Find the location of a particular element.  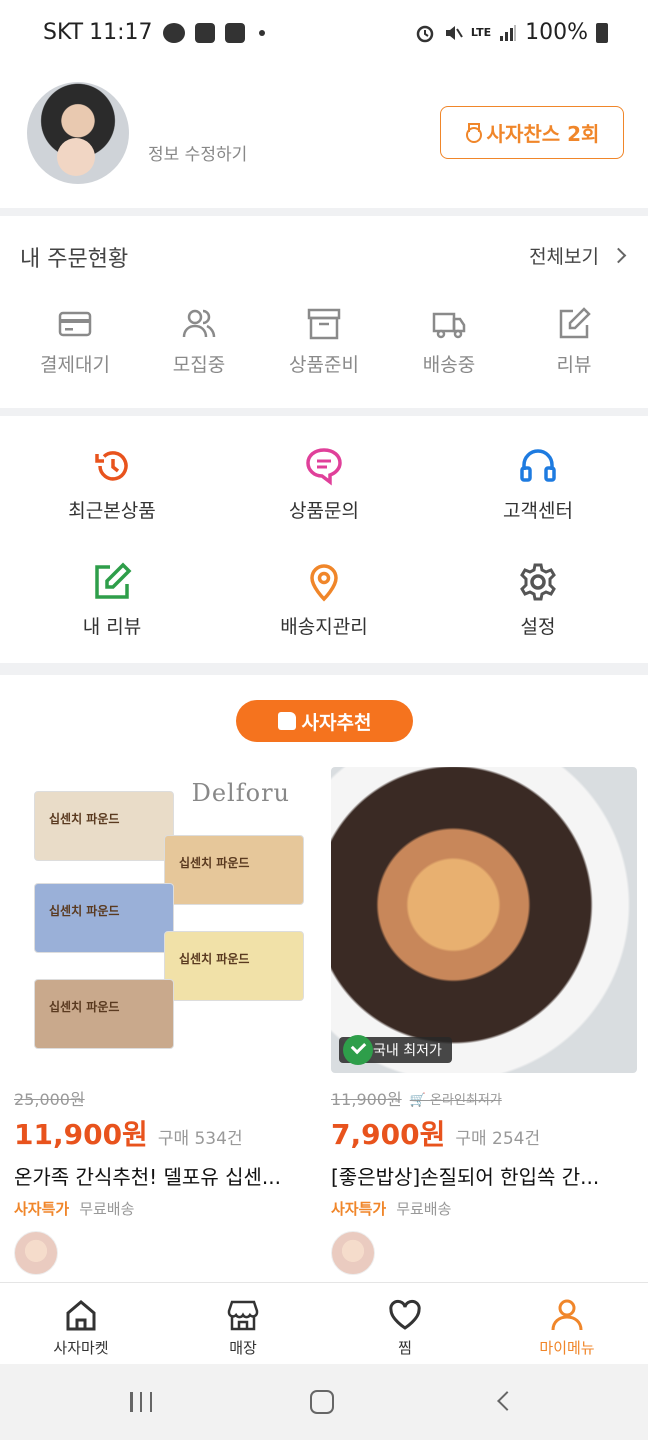

location-icon is located at coordinates (324, 583).